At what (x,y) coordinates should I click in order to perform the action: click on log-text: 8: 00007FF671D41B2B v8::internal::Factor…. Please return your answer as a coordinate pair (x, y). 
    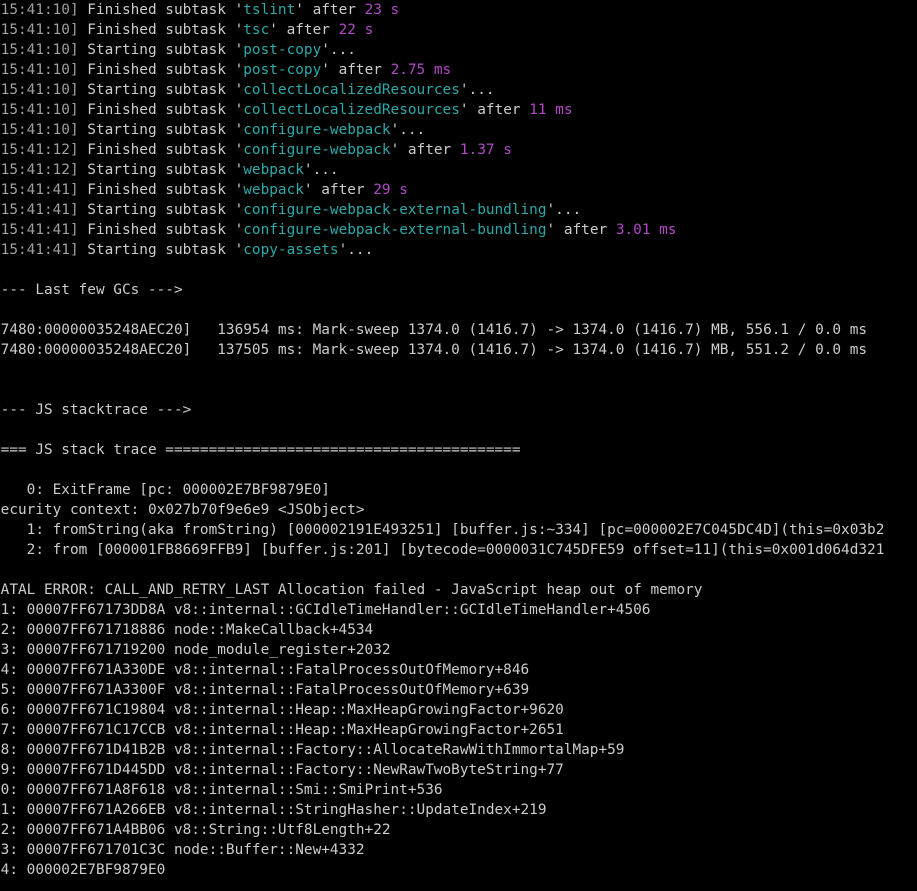
    Looking at the image, I should click on (312, 750).